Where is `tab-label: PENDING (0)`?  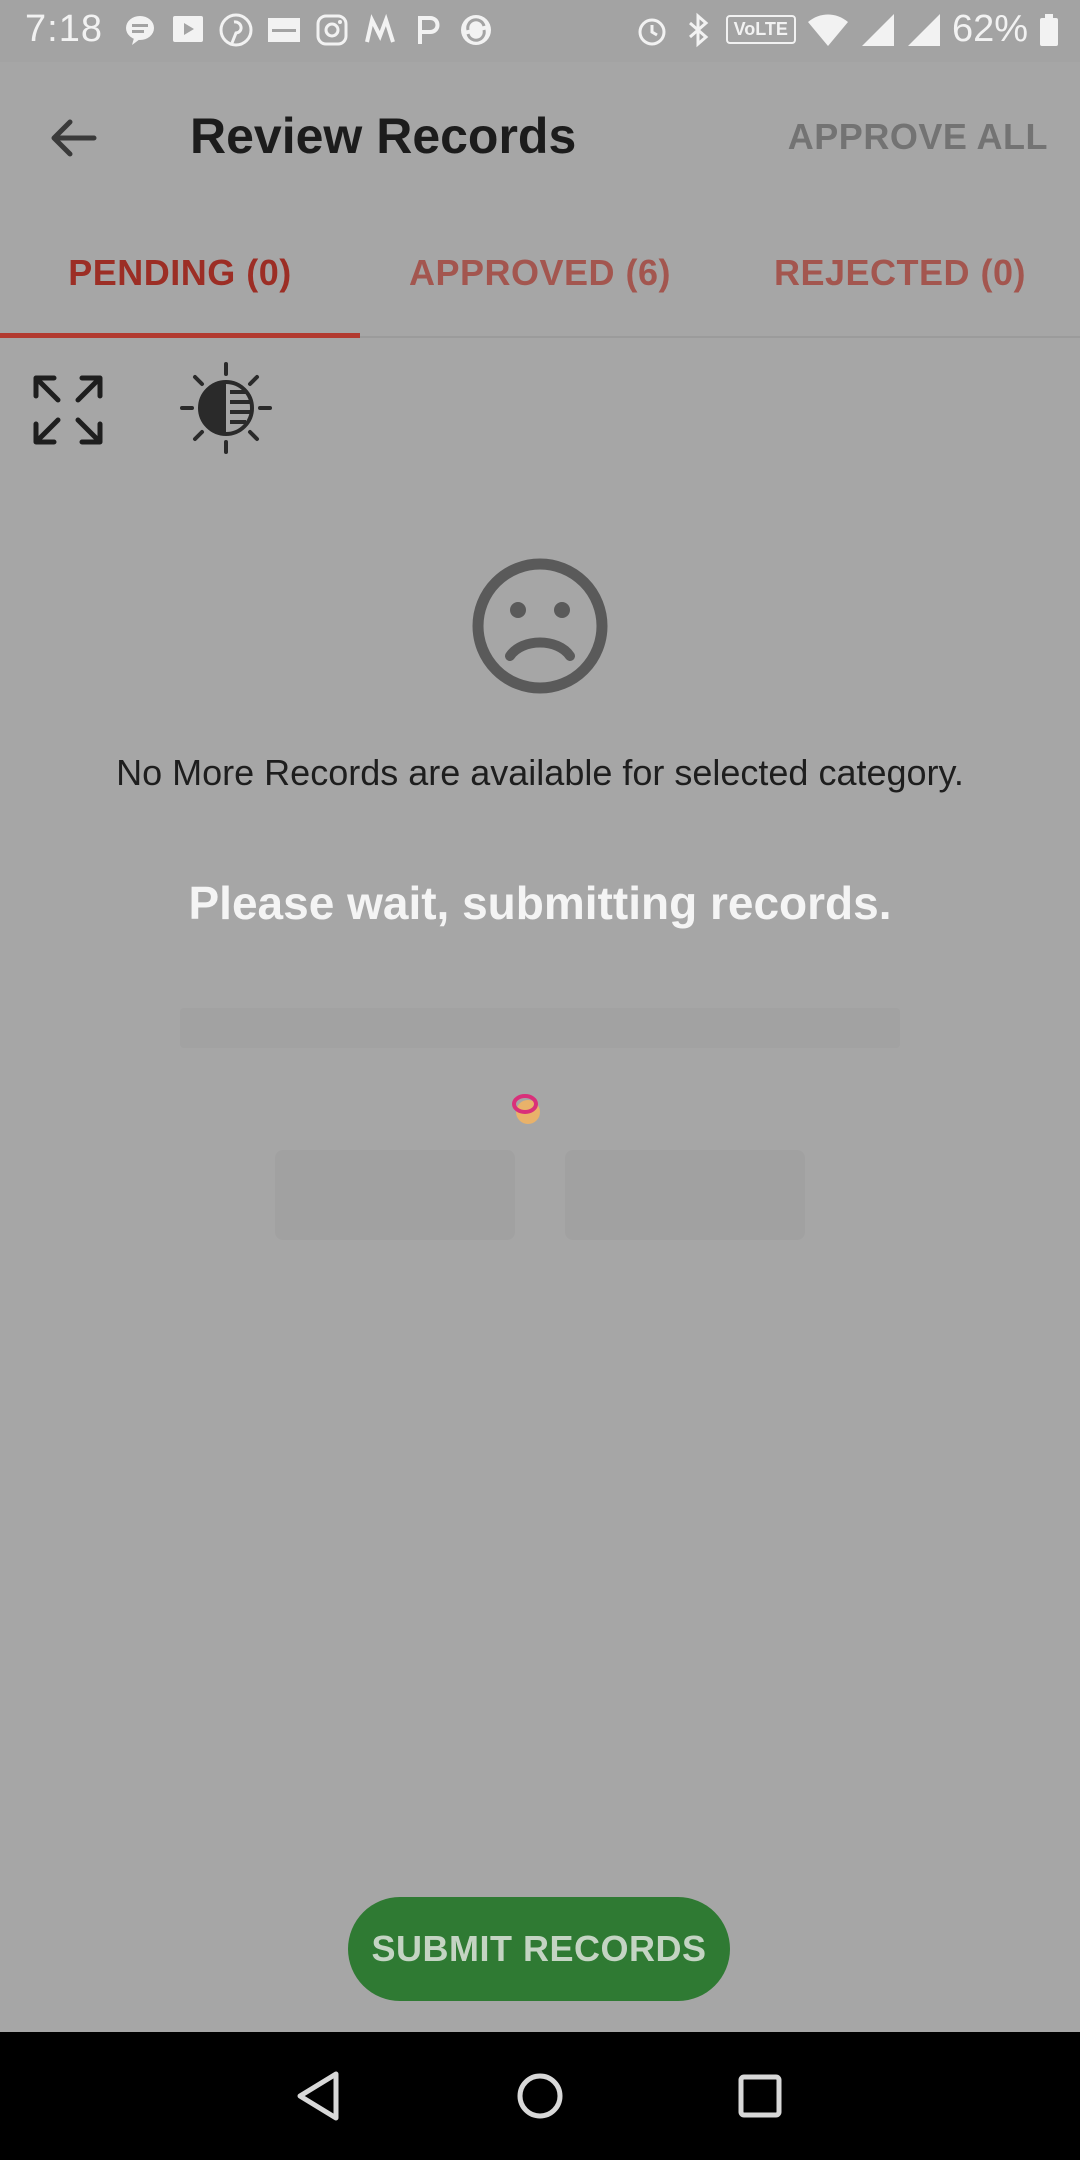
tab-label: PENDING (0) is located at coordinates (180, 272).